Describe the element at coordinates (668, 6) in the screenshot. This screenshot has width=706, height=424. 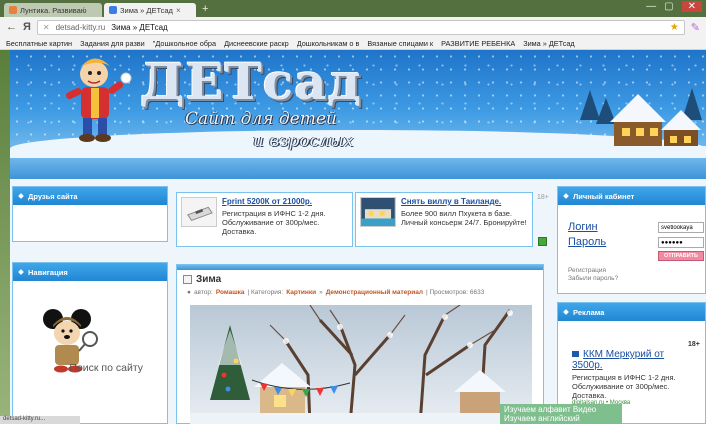
I see `maximize-icon: ▢` at that location.